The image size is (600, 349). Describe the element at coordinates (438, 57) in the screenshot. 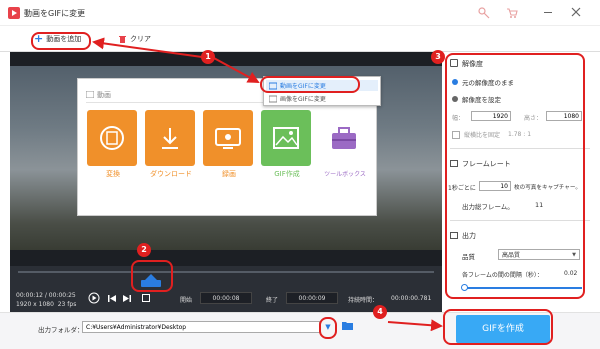

I see `callout-number-3: 3` at that location.